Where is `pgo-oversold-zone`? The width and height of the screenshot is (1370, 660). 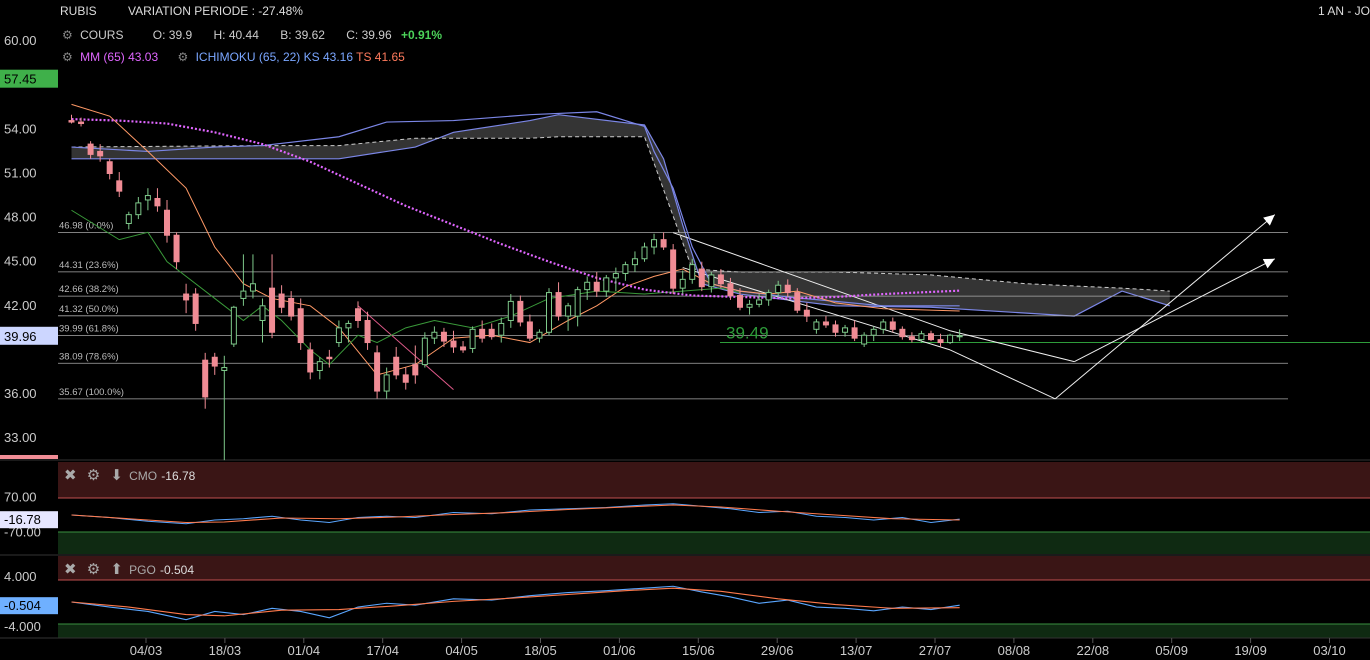
pgo-oversold-zone is located at coordinates (714, 631).